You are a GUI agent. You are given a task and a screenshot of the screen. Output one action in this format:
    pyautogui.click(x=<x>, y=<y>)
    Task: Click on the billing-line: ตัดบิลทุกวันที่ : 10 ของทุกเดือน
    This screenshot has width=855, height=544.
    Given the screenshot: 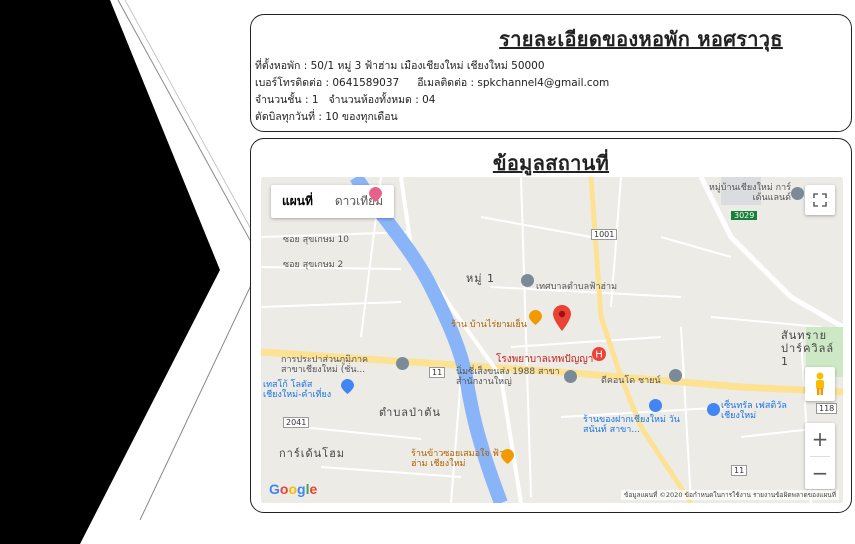 What is the action you would take?
    pyautogui.click(x=326, y=117)
    